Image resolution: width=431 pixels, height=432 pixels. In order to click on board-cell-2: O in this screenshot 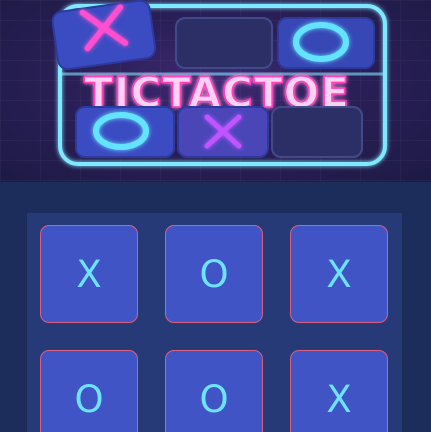, I will do `click(214, 274)`.